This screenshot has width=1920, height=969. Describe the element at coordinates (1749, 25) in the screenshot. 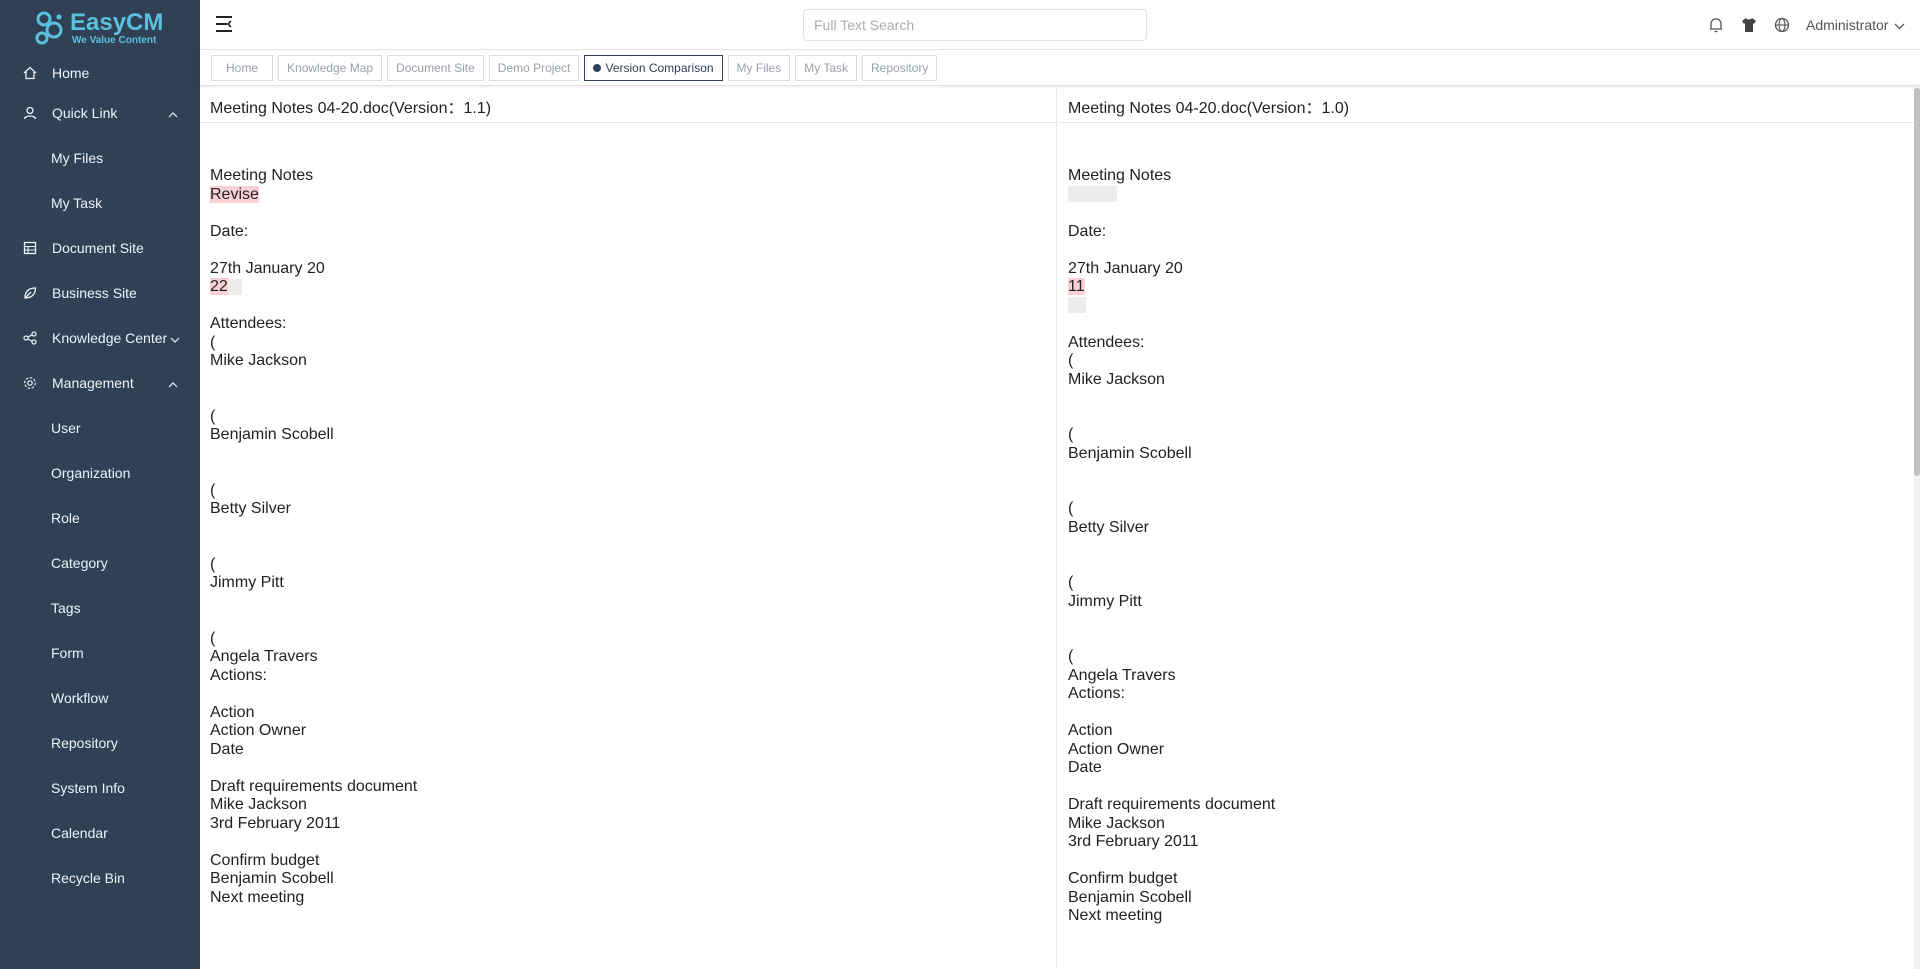

I see `shirt-icon` at that location.